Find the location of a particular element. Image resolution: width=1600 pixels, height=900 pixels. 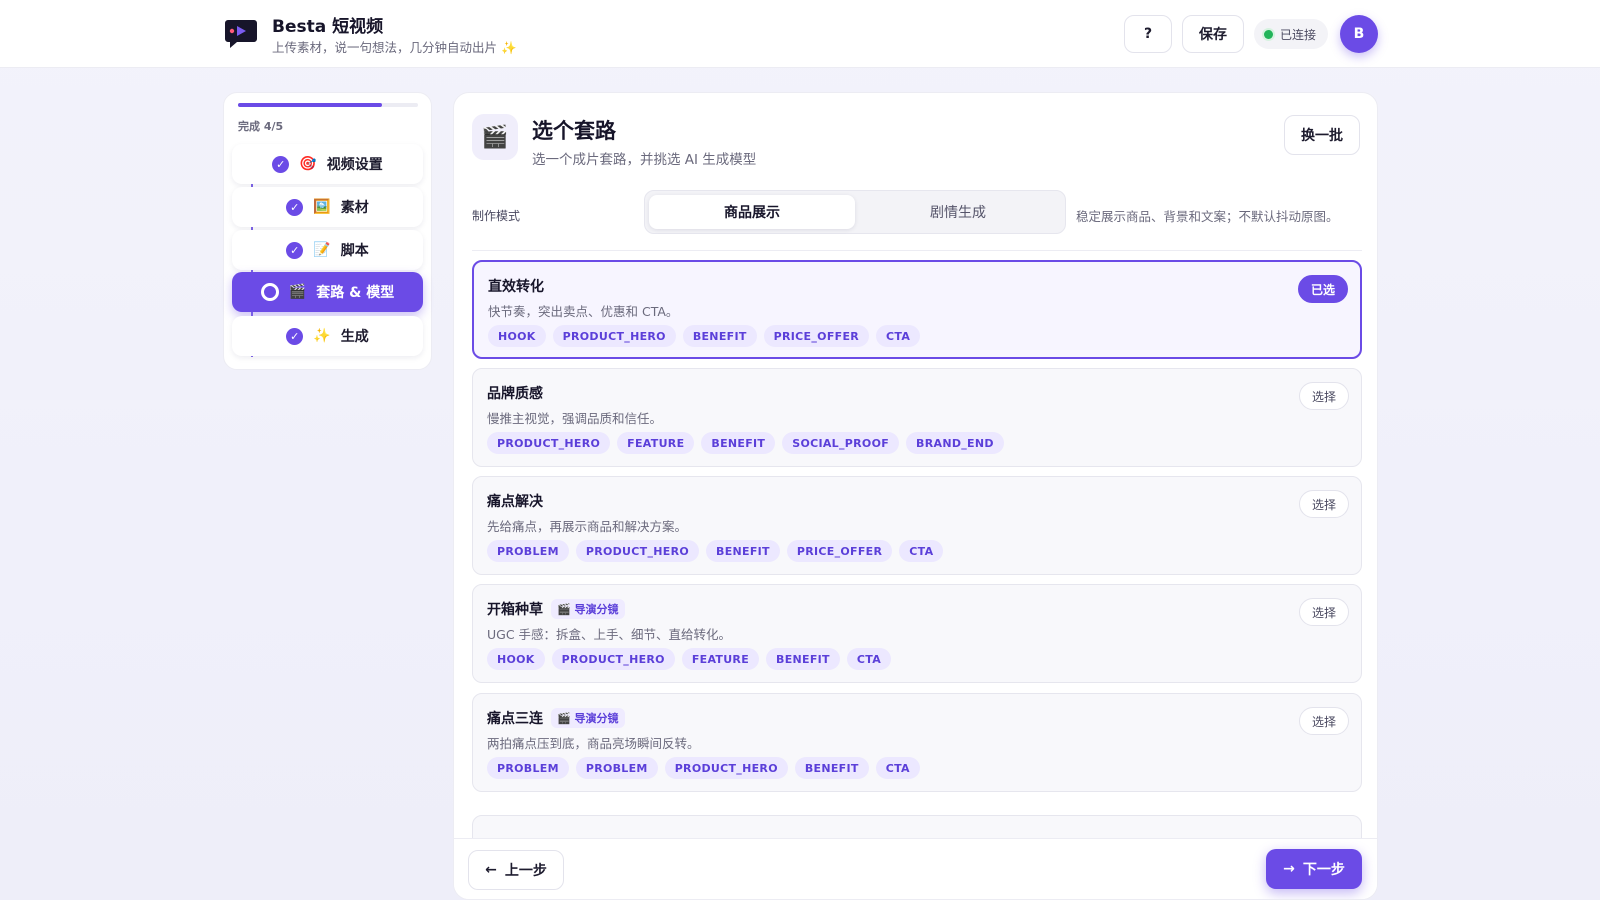

card-description: 先给痛点，再展示商品和解决方案。 is located at coordinates (587, 526).